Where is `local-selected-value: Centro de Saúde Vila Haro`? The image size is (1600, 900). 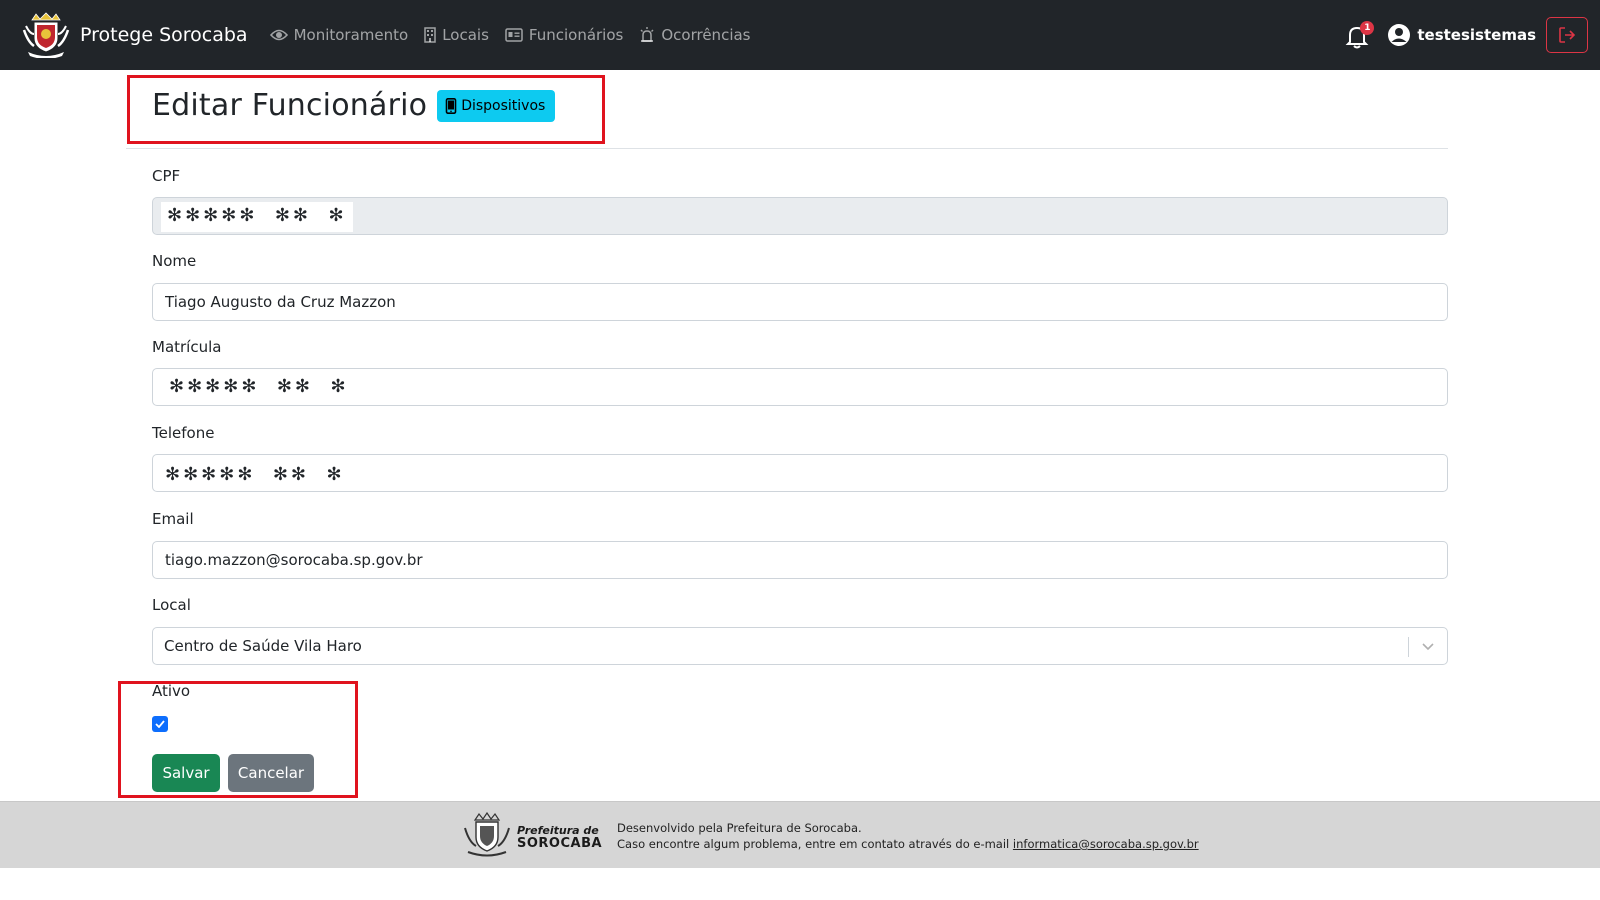
local-selected-value: Centro de Saúde Vila Haro is located at coordinates (263, 646).